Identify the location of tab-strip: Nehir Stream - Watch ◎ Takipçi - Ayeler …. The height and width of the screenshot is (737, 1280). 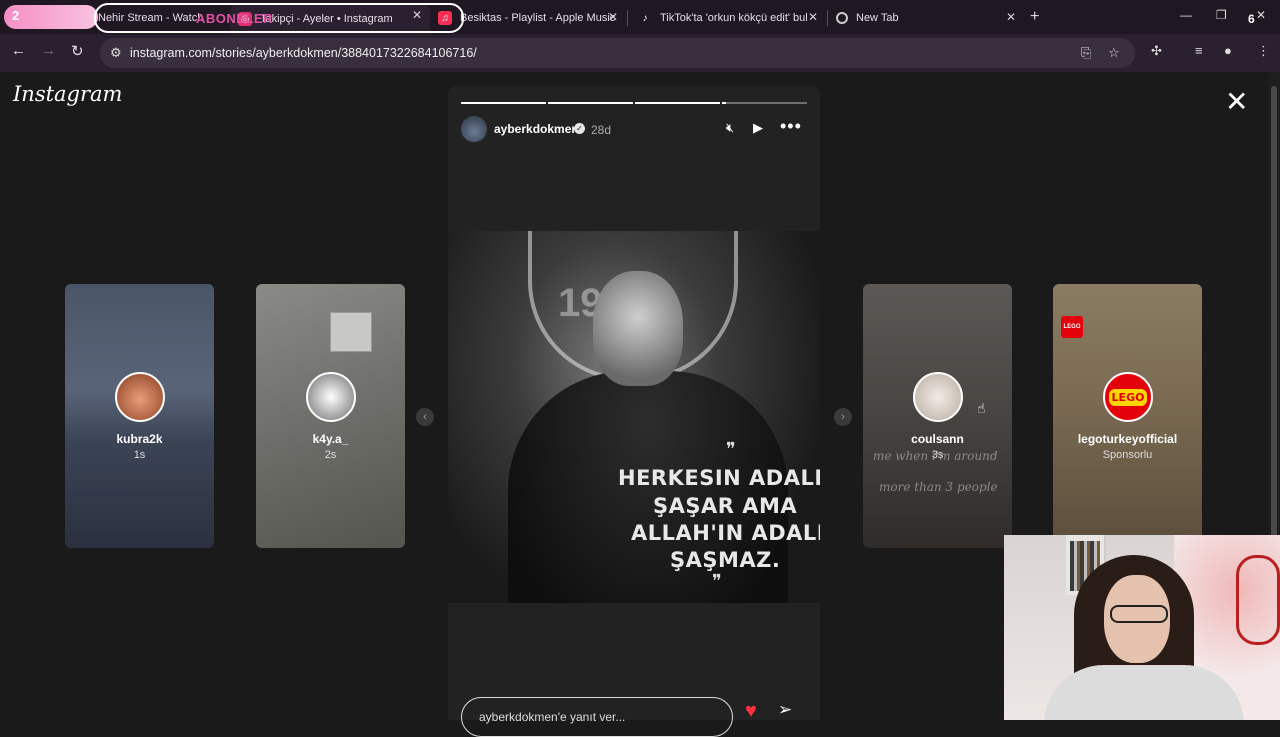
(640, 17).